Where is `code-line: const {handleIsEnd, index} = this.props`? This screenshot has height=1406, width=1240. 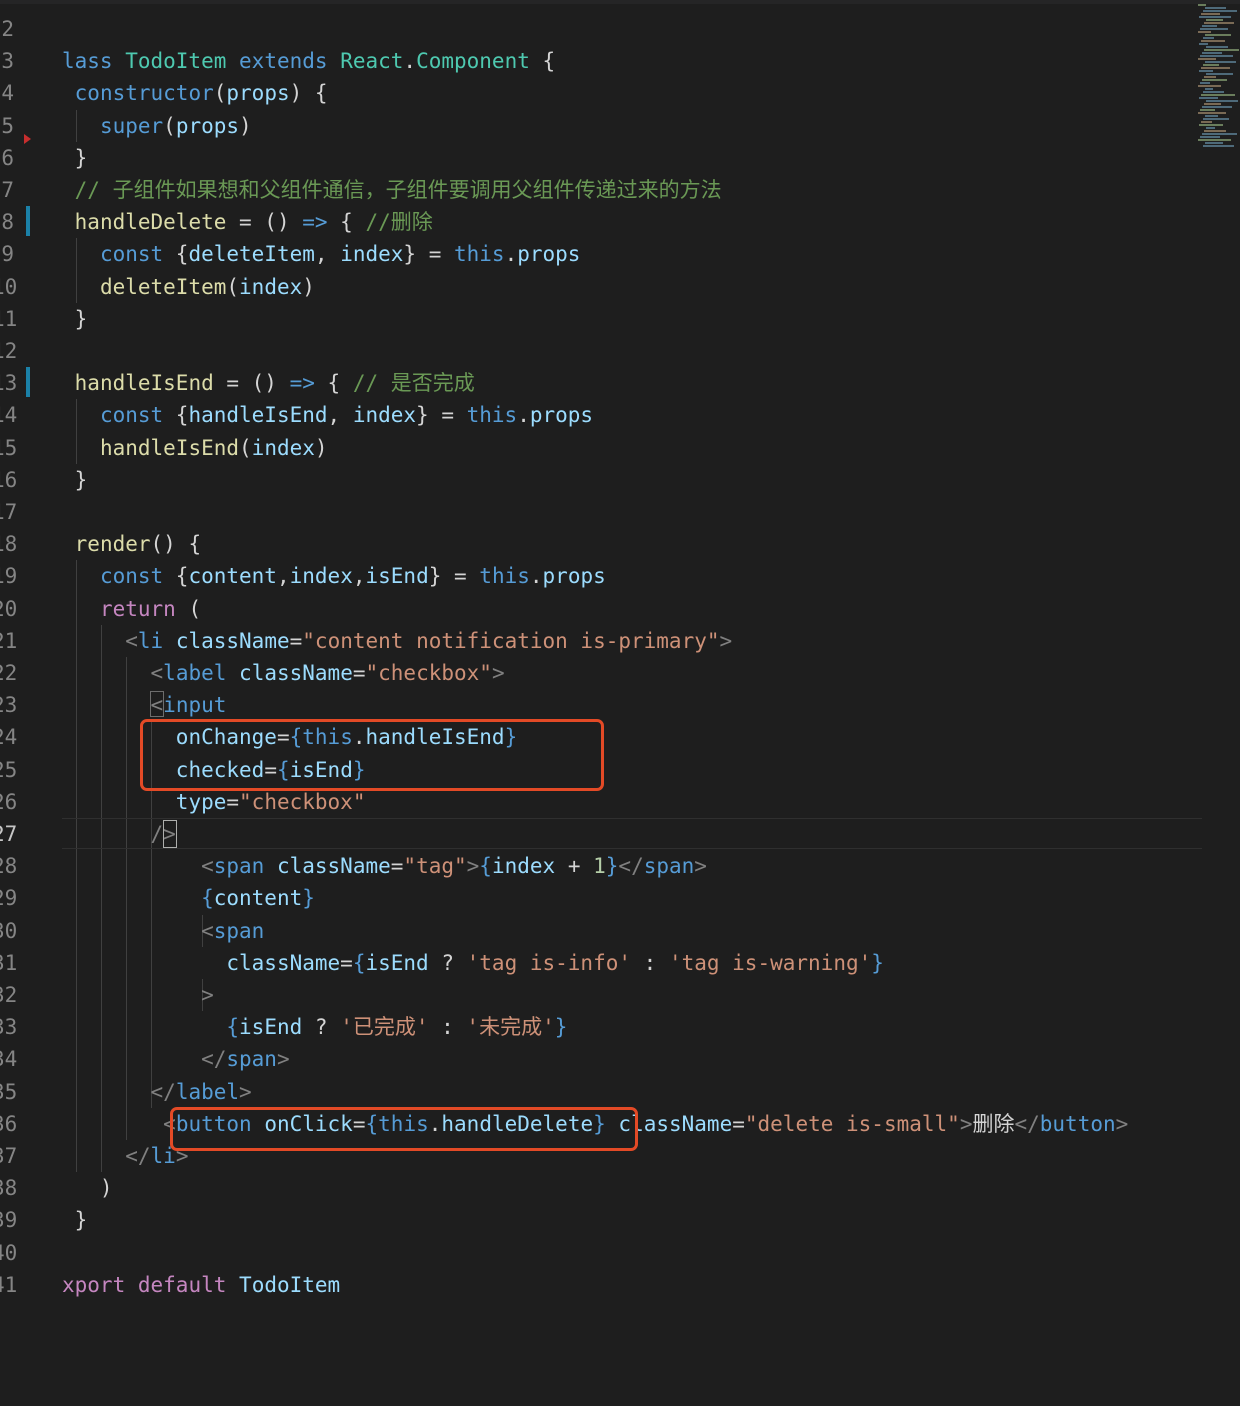
code-line: const {handleIsEnd, index} = this.props is located at coordinates (327, 415).